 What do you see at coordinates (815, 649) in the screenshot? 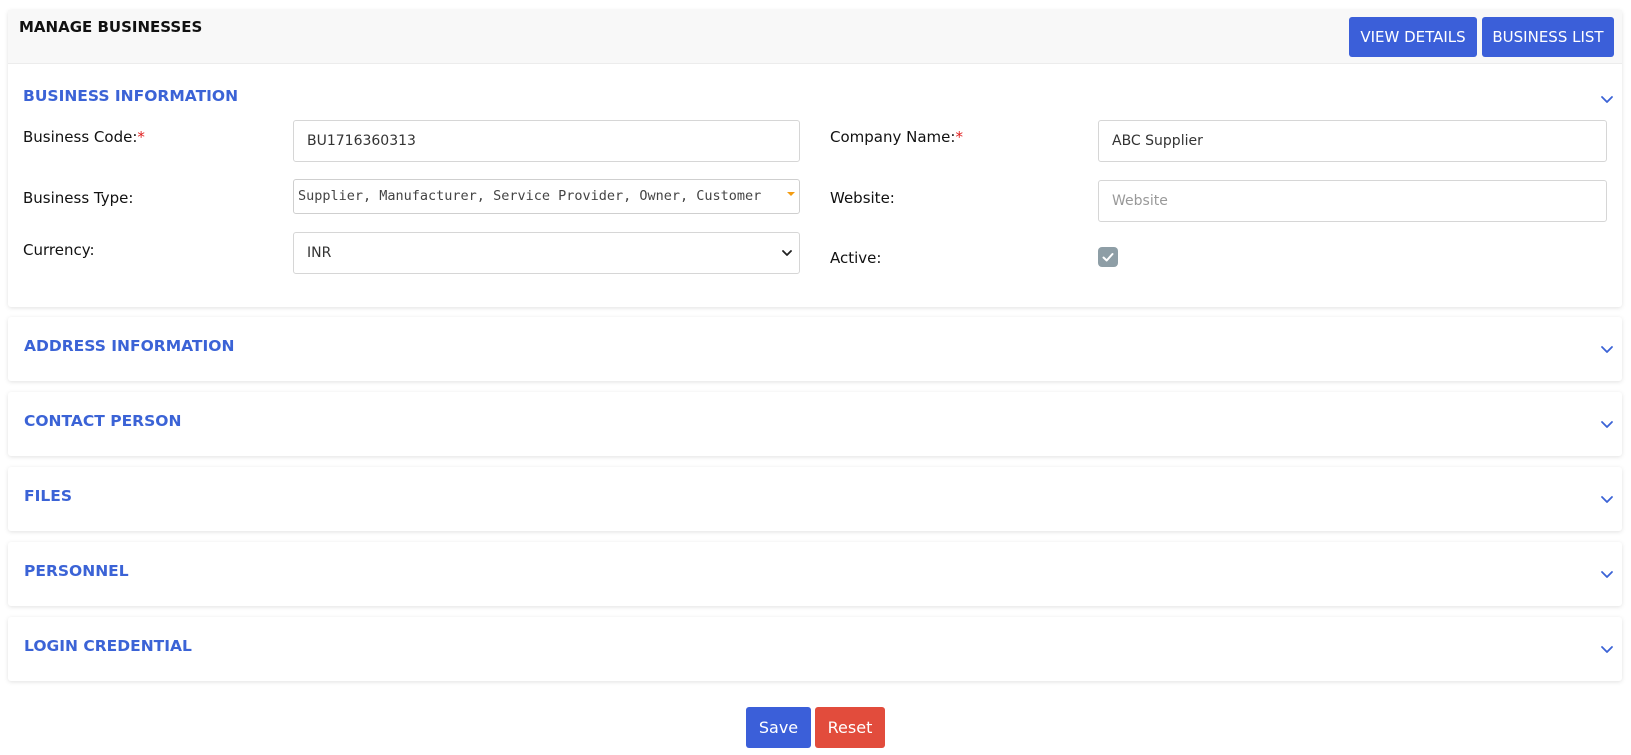
I see `accordion-login-credential: LOGIN CREDENTIAL` at bounding box center [815, 649].